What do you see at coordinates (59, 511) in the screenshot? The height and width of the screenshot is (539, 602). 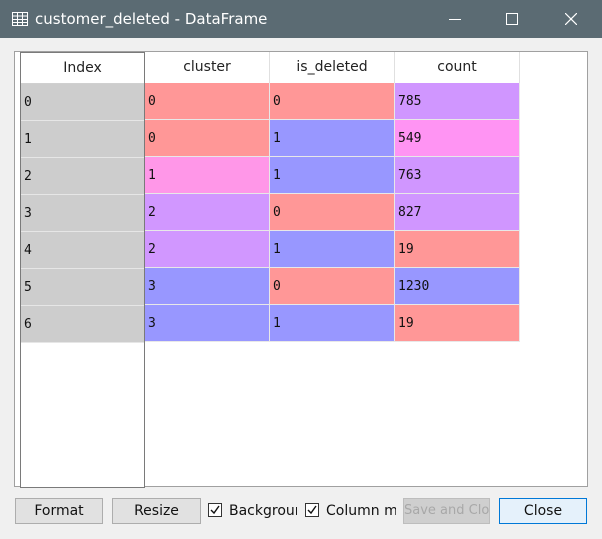 I see `format-button: Format` at bounding box center [59, 511].